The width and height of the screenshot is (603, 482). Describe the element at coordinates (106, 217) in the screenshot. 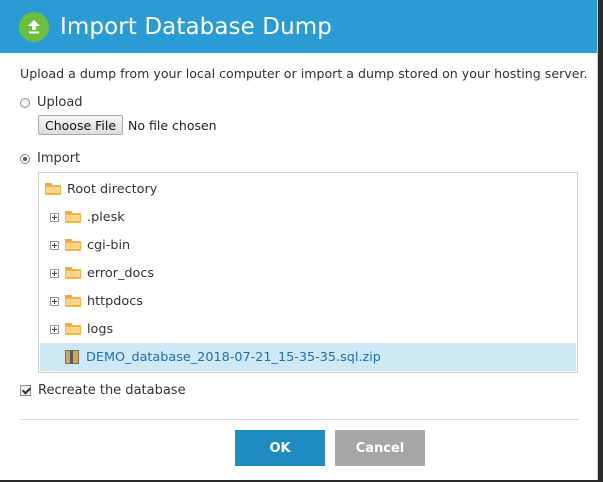

I see `tree-folder-label: .plesk` at that location.